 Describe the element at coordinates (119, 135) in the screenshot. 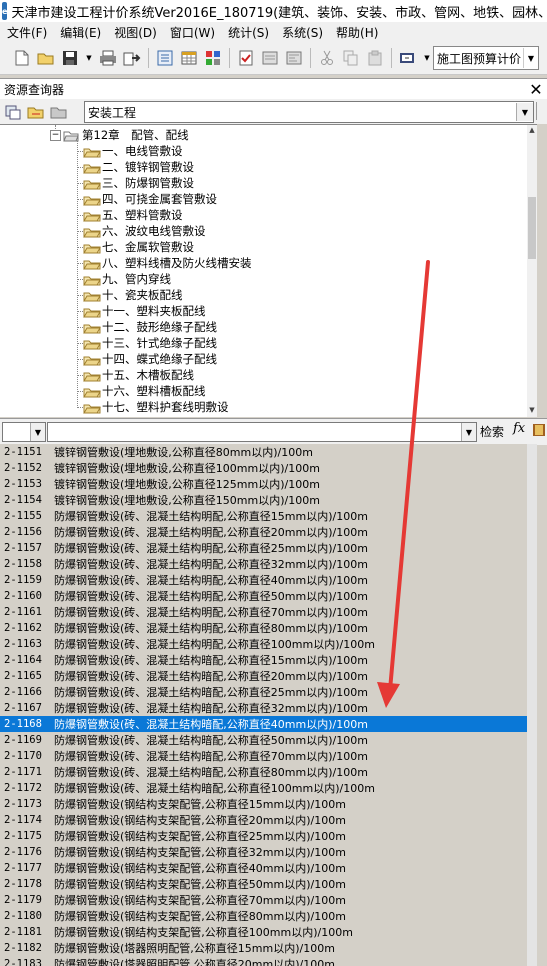

I see `tree-node-chapter-12: − 第12章 配管、配线` at that location.